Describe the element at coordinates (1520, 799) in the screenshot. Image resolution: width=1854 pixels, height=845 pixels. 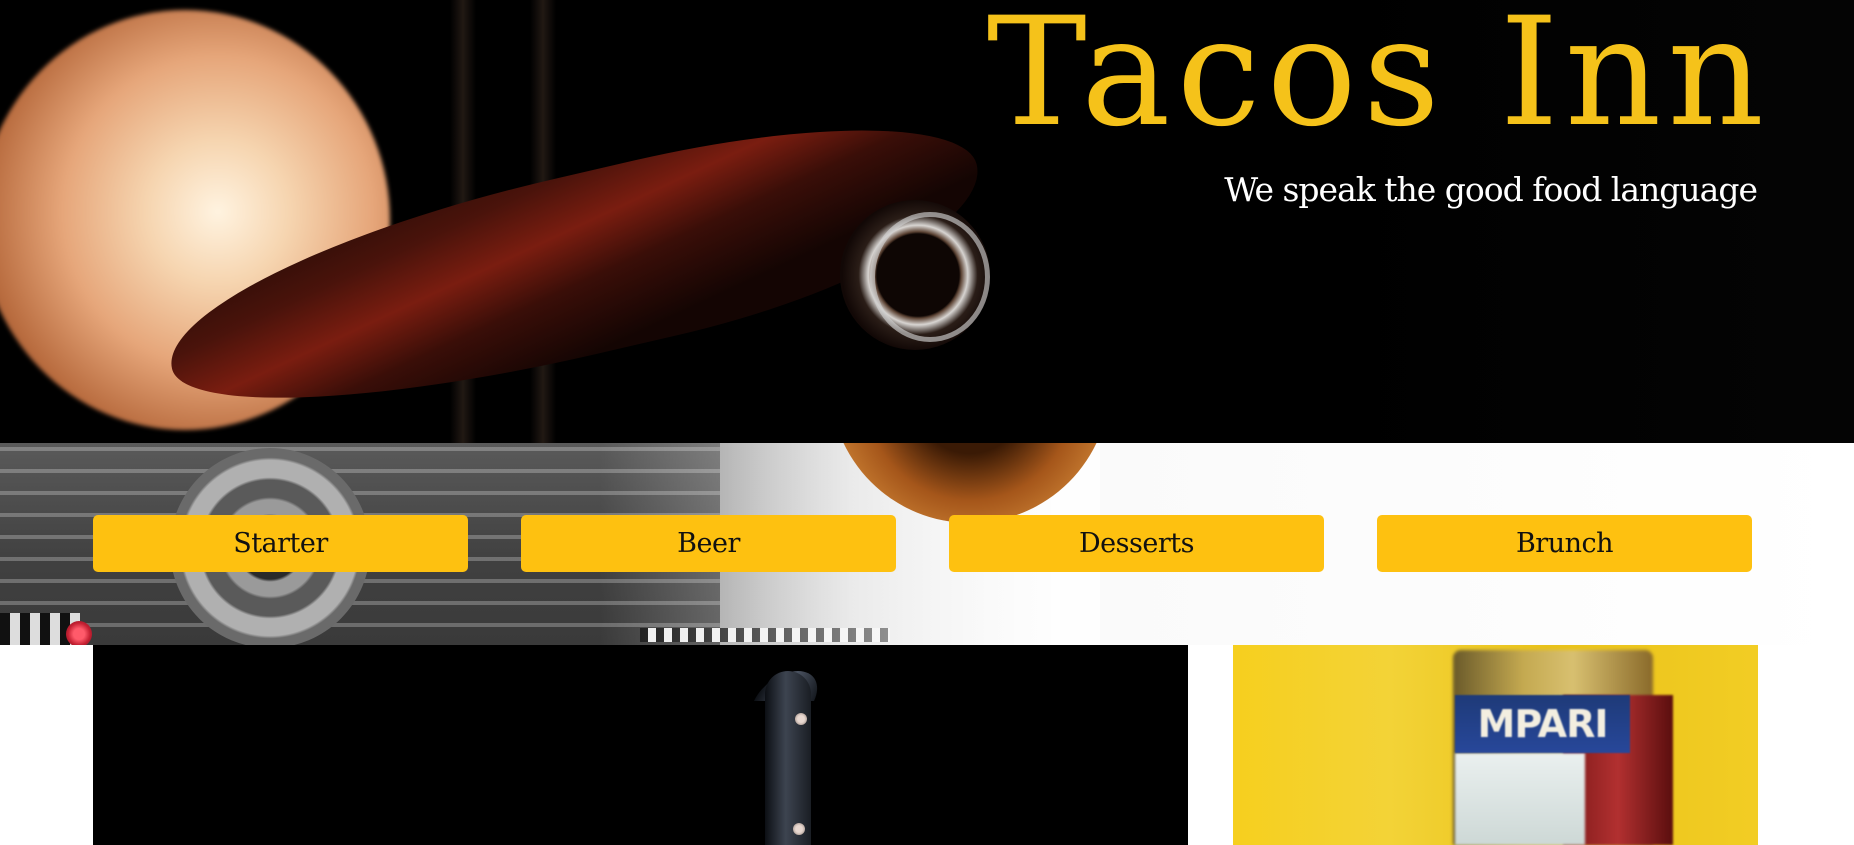
I see `bottle-lower-label` at that location.